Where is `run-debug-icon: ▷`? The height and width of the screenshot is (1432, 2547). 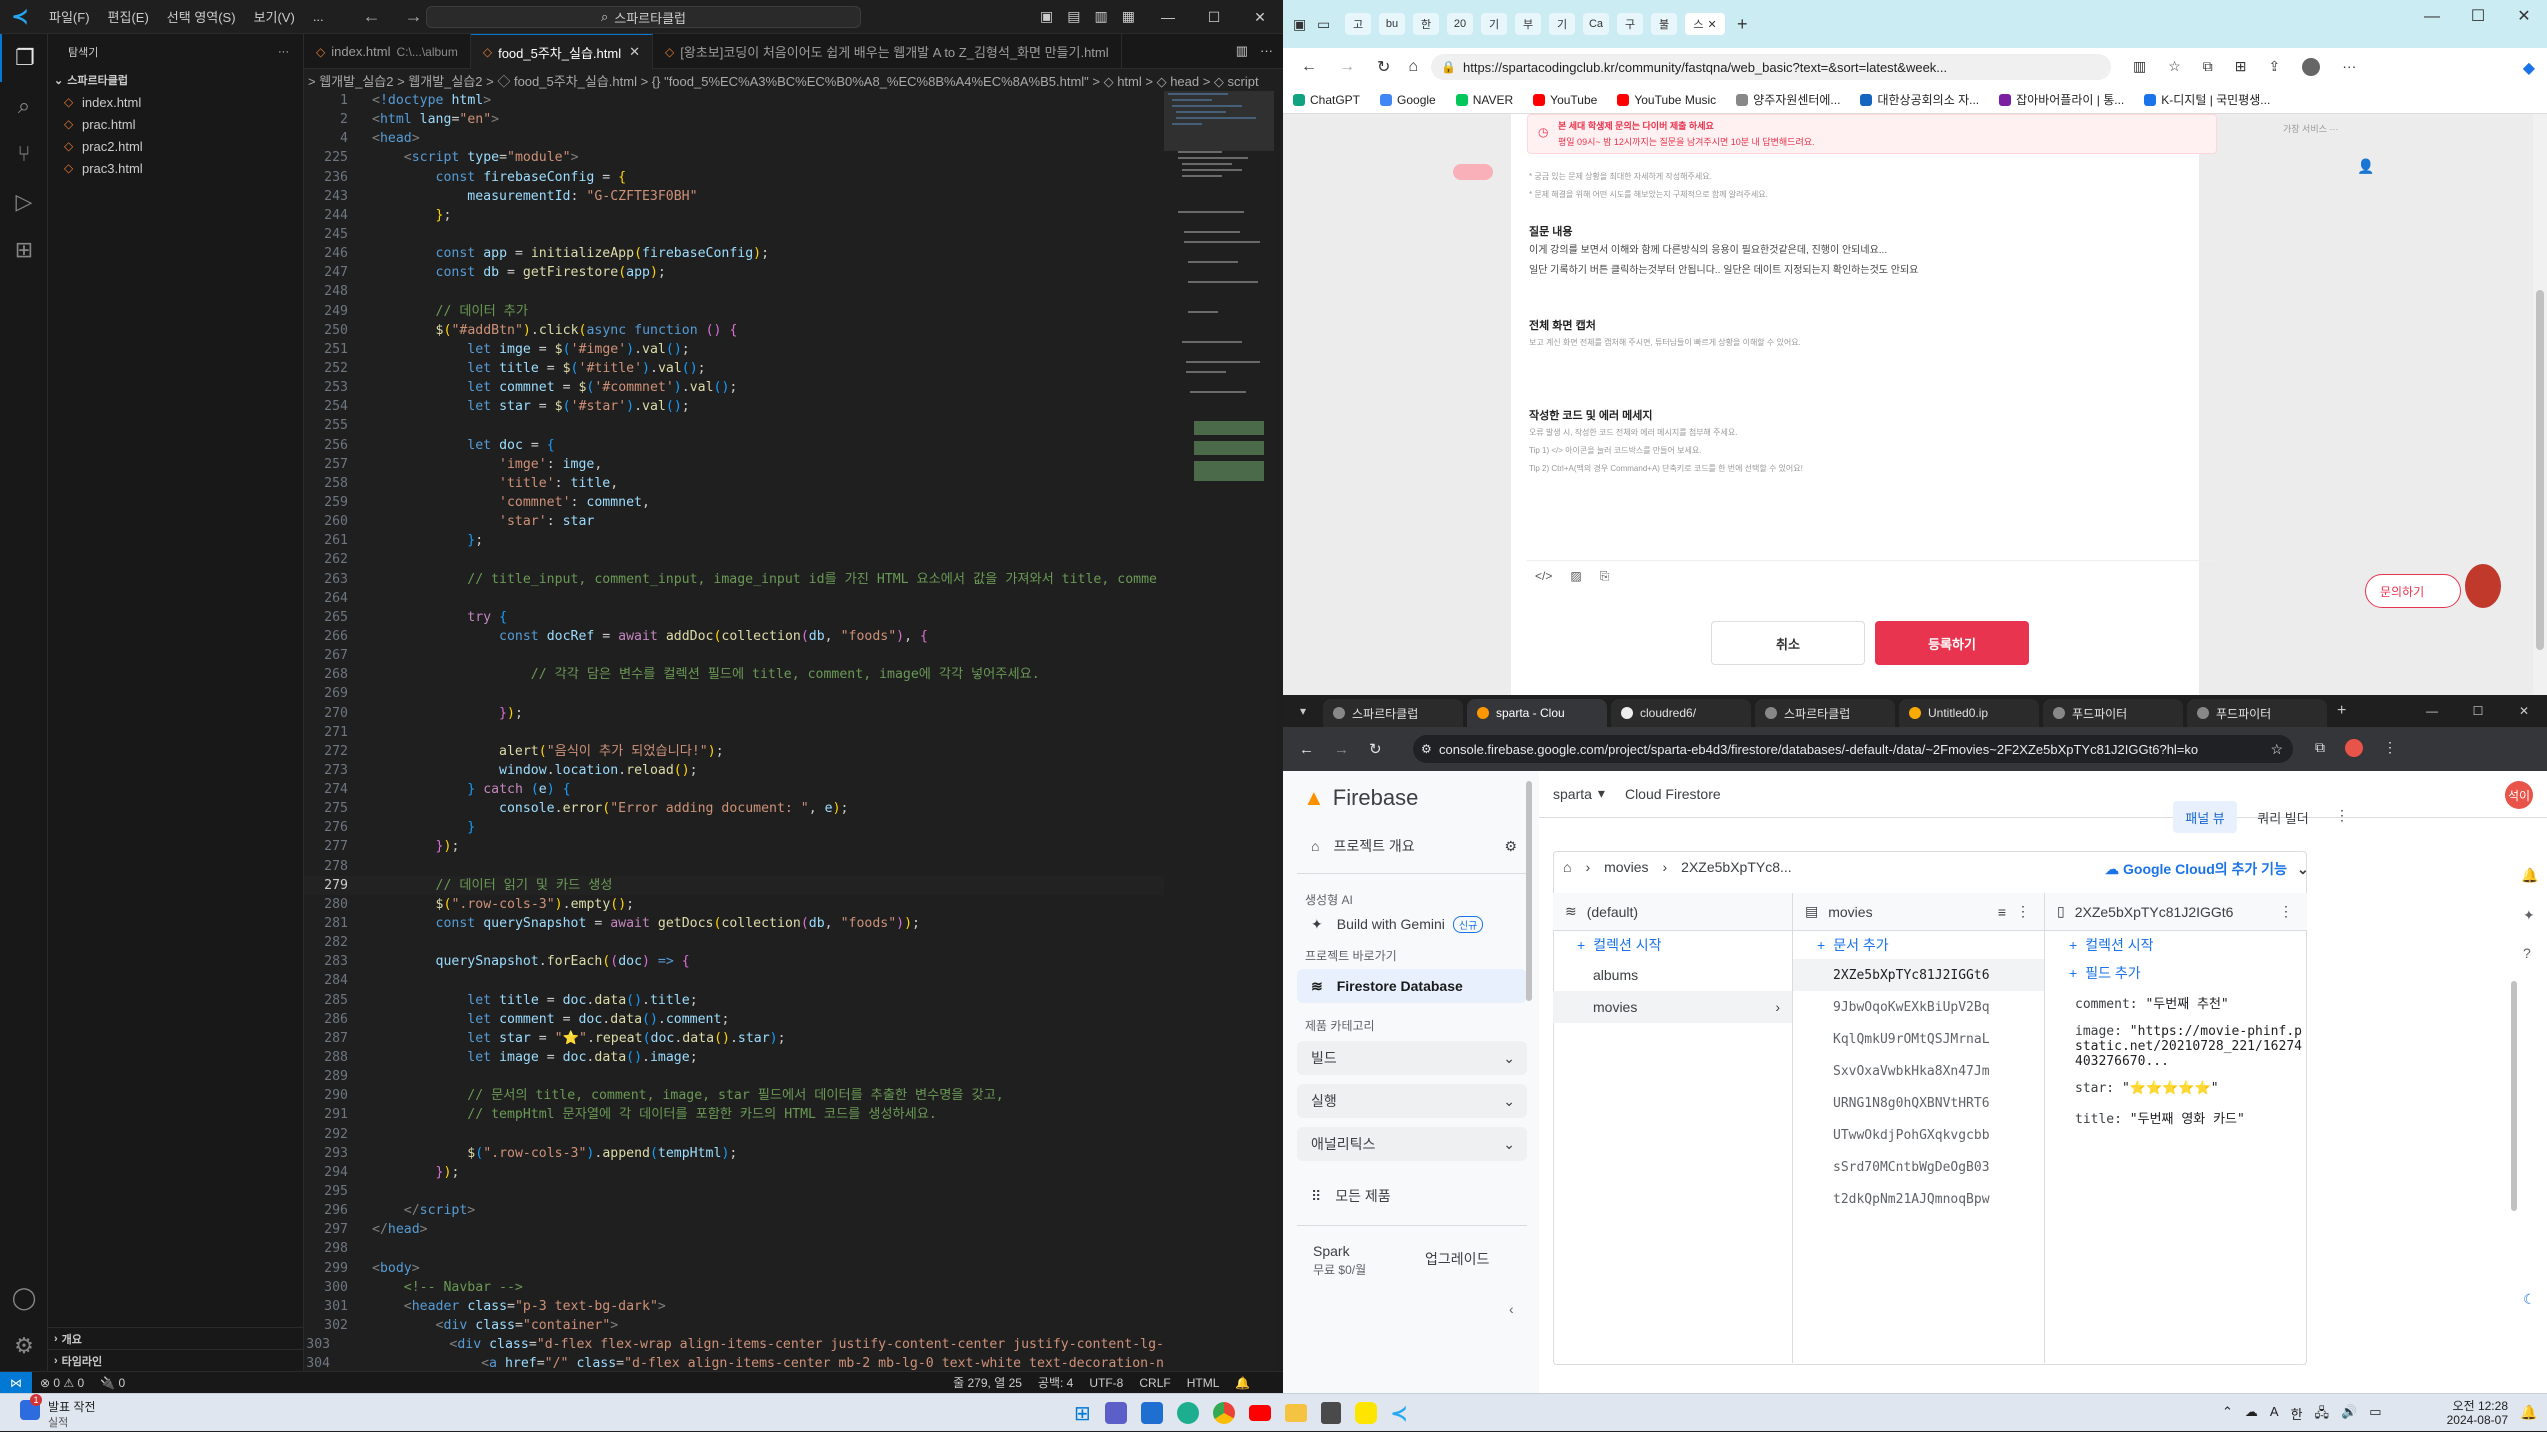 run-debug-icon: ▷ is located at coordinates (24, 202).